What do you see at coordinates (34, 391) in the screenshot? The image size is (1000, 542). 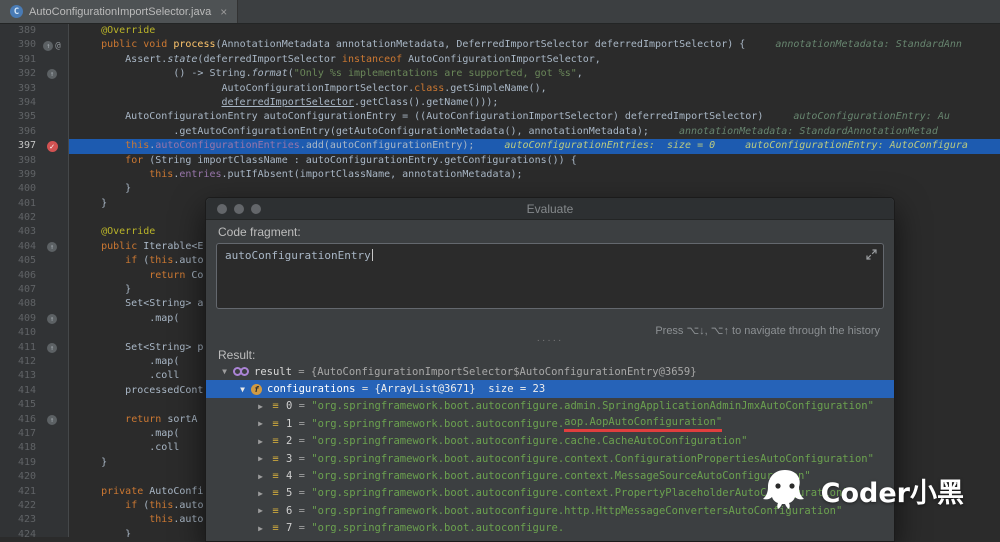 I see `gutter: 414` at bounding box center [34, 391].